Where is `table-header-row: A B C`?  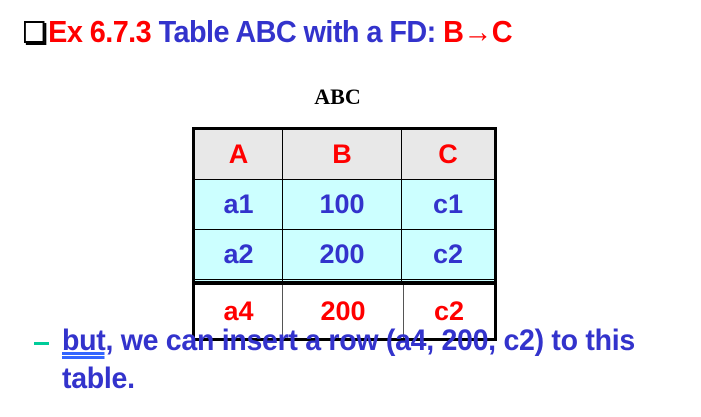
table-header-row: A B C is located at coordinates (344, 154).